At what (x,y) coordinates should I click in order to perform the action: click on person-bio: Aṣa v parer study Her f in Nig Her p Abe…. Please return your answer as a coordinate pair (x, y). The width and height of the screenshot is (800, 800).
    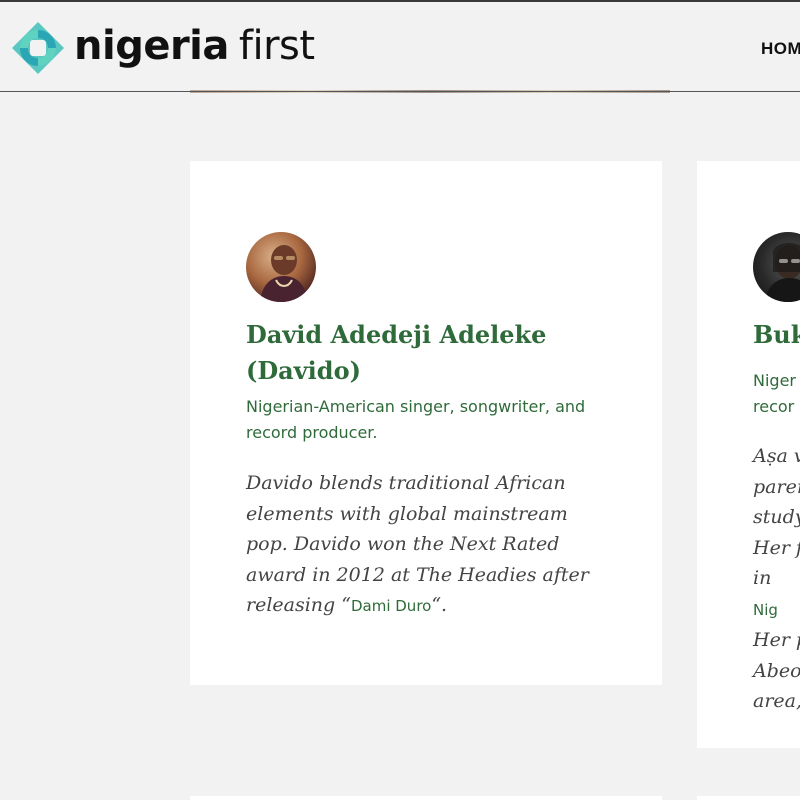
    Looking at the image, I should click on (776, 579).